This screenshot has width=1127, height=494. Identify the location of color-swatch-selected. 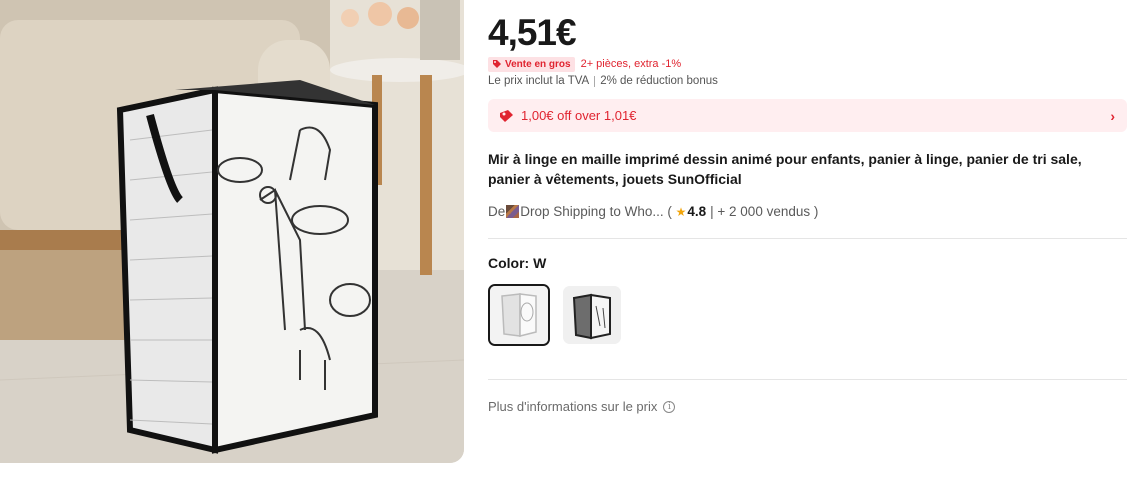
(519, 315).